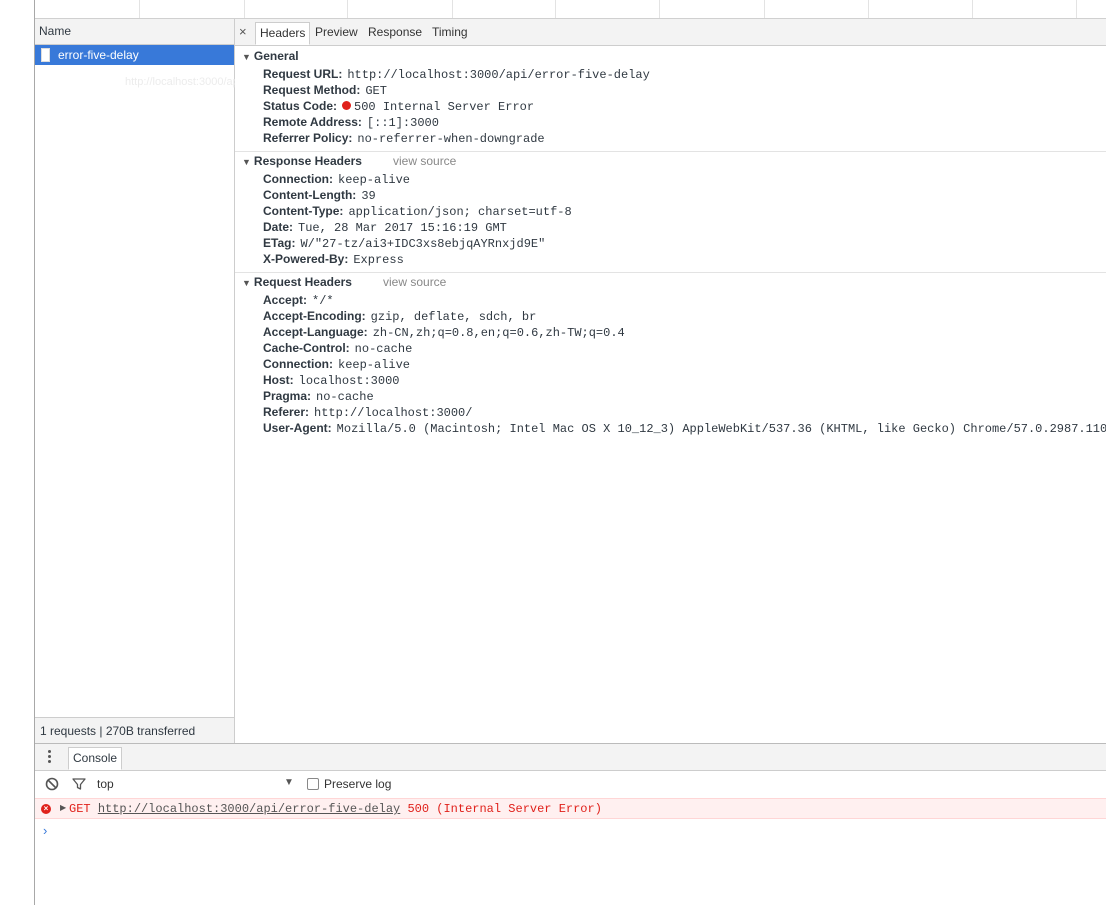 This screenshot has height=906, width=1106. Describe the element at coordinates (45, 830) in the screenshot. I see `console-prompt-icon: ›` at that location.